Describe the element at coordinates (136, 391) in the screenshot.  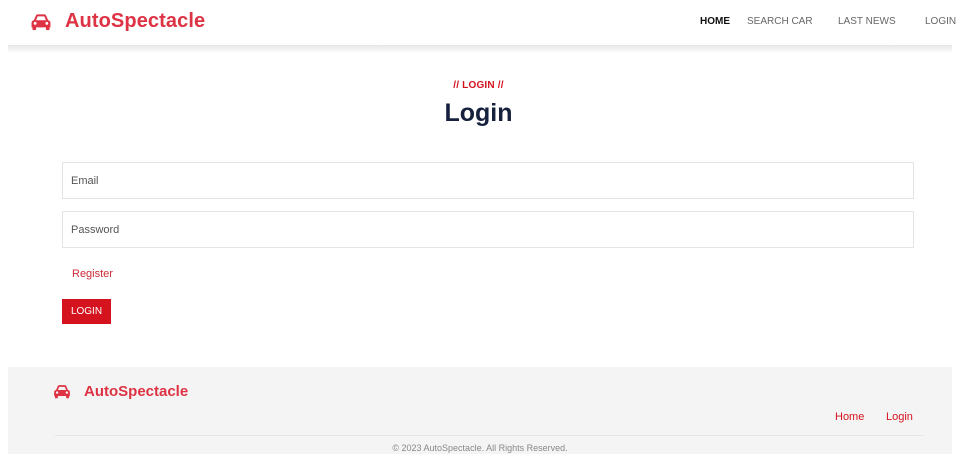
I see `footer-brand-name: AutoSpectacle` at that location.